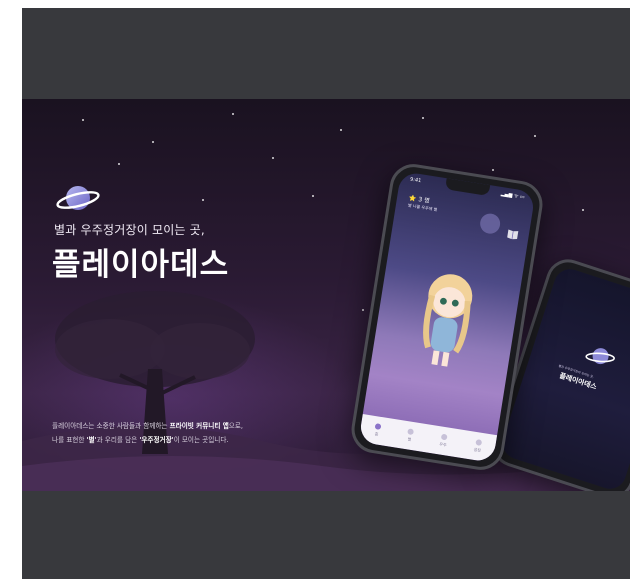 The image size is (630, 579). What do you see at coordinates (411, 432) in the screenshot?
I see `star-icon` at bounding box center [411, 432].